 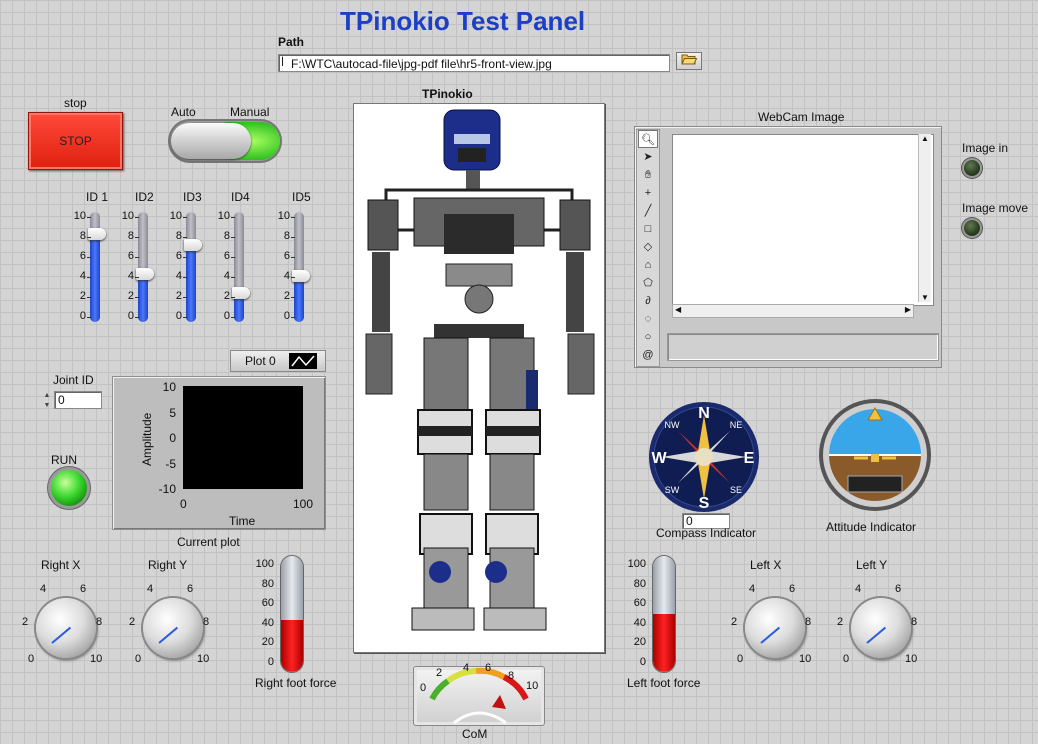 What do you see at coordinates (267, 642) in the screenshot?
I see `force-tick-label: 20` at bounding box center [267, 642].